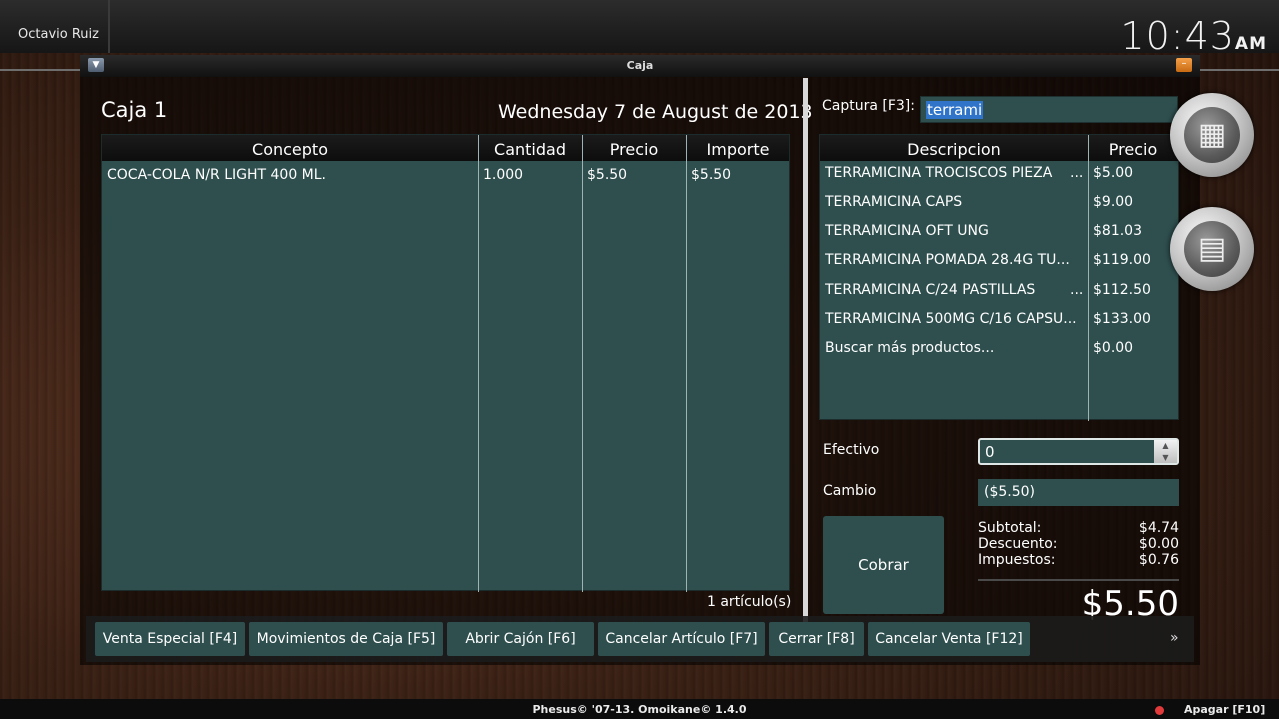 The image size is (1279, 719). What do you see at coordinates (949, 639) in the screenshot?
I see `cancelar-venta-button: Cancelar Venta [F12]` at bounding box center [949, 639].